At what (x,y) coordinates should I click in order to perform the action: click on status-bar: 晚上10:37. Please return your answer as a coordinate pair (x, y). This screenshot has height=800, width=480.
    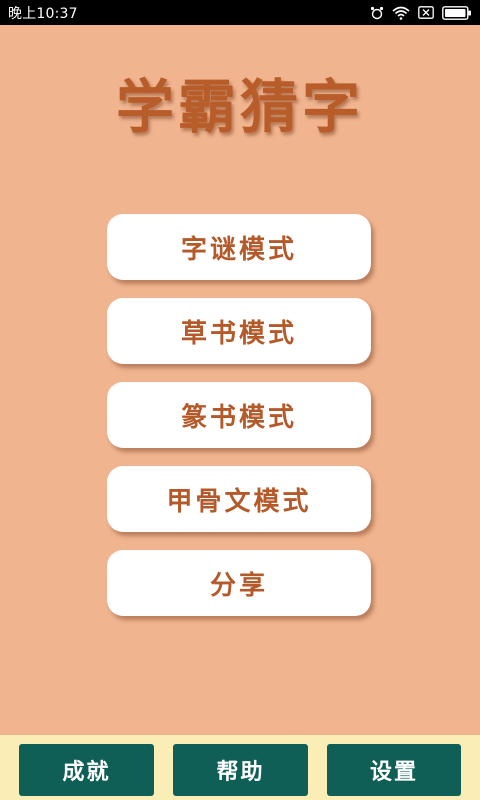
    Looking at the image, I should click on (240, 12).